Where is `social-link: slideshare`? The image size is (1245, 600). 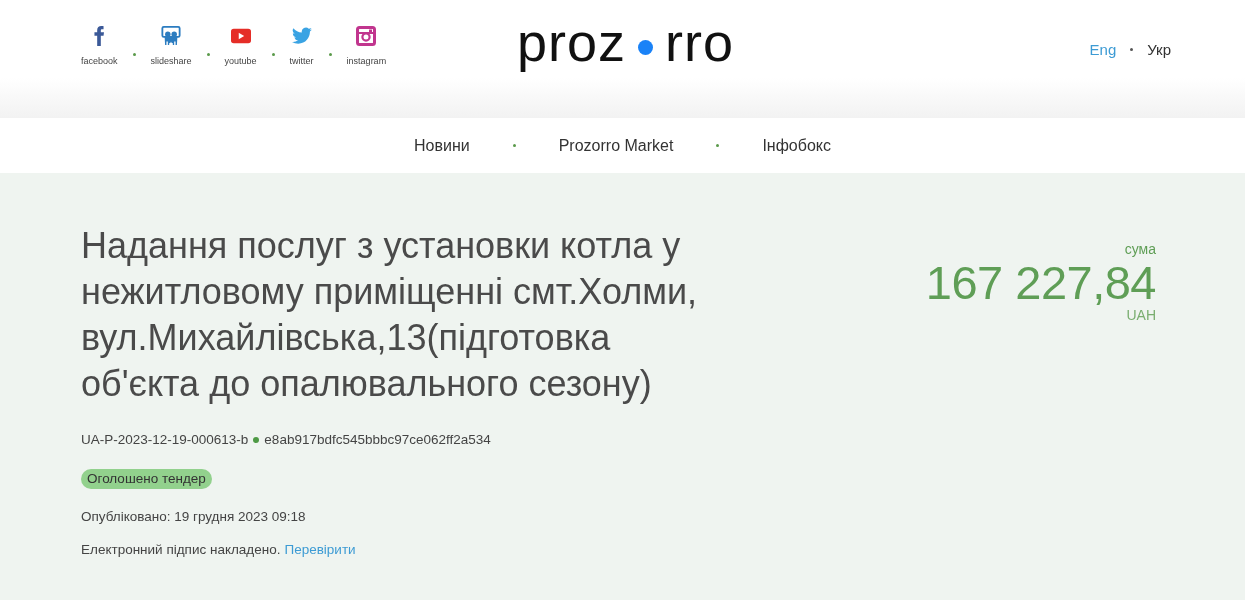 social-link: slideshare is located at coordinates (171, 46).